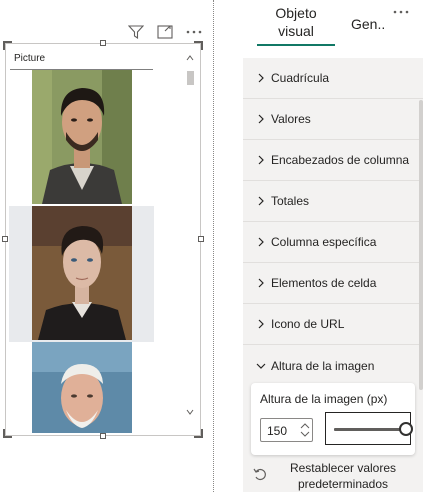  Describe the element at coordinates (190, 78) in the screenshot. I see `scroll-thumb` at that location.